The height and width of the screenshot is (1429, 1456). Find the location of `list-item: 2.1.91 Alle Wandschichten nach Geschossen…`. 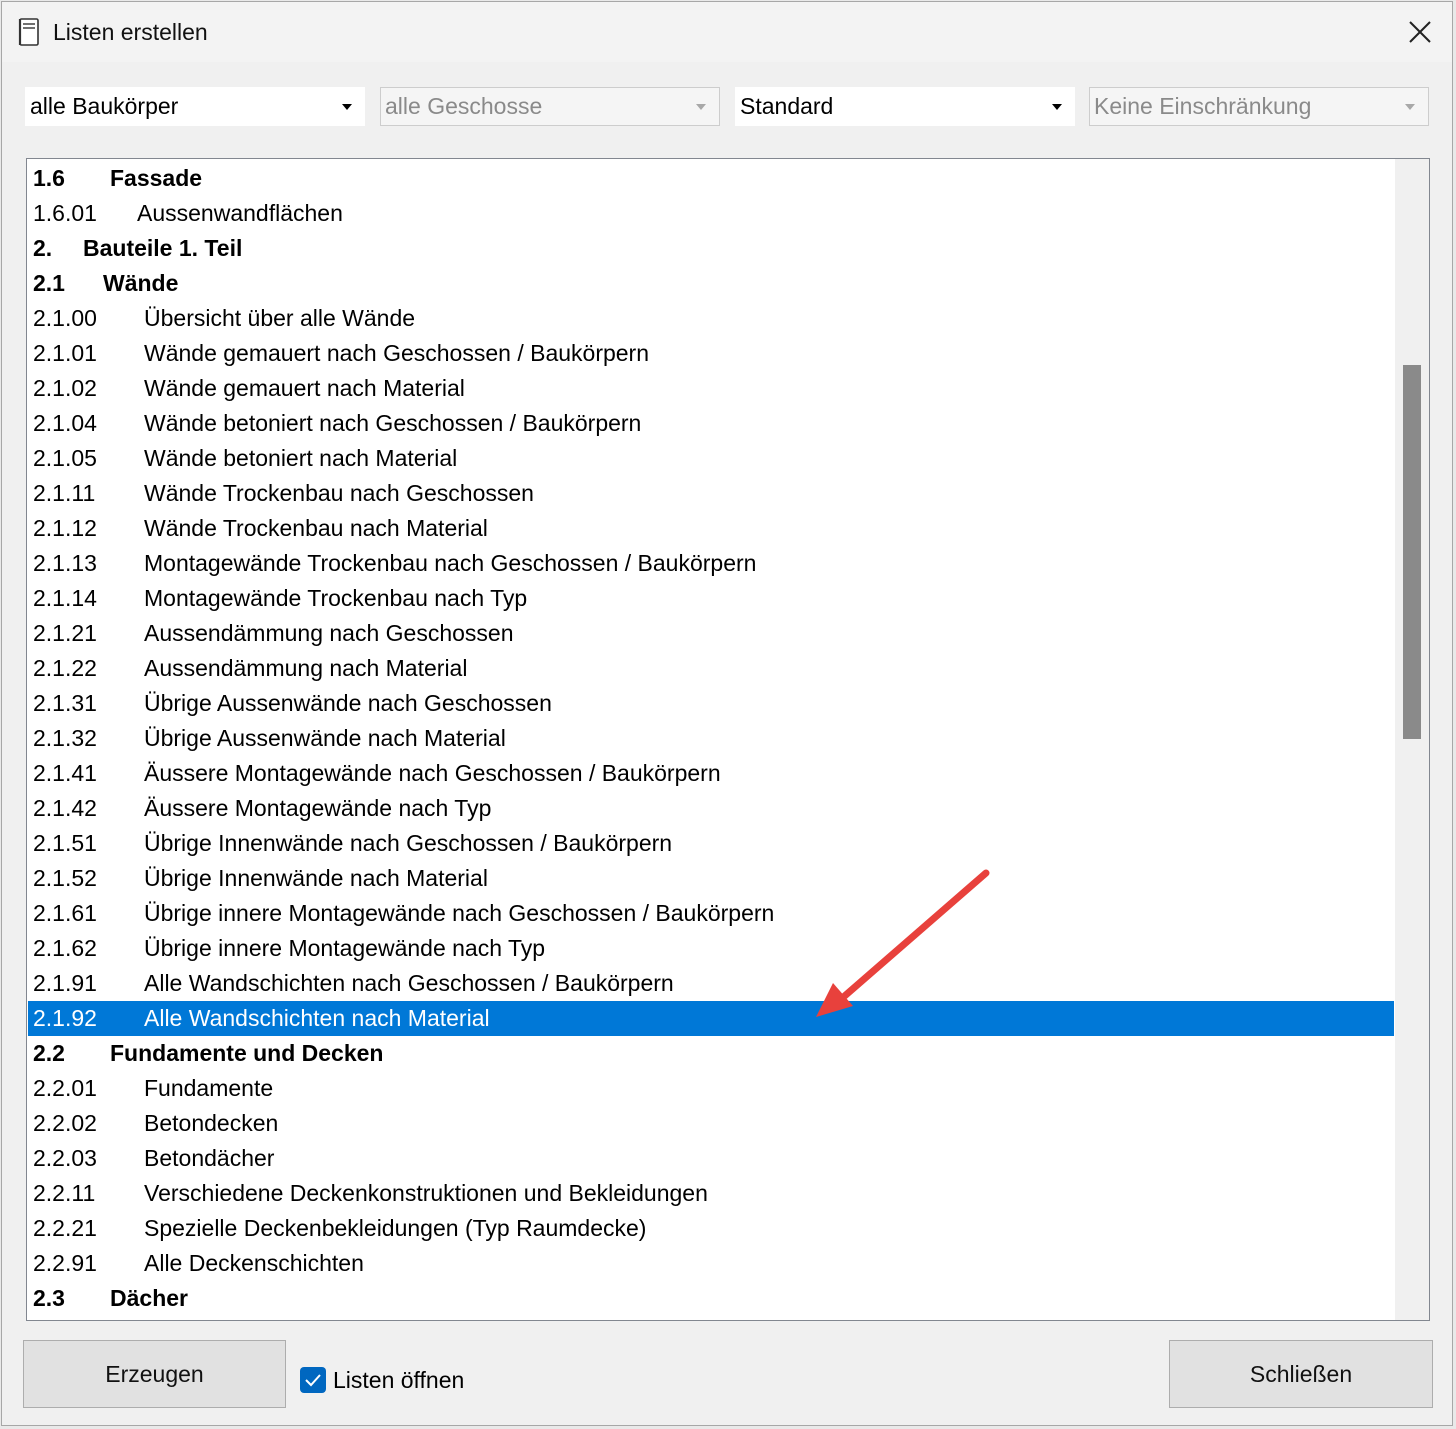

list-item: 2.1.91 Alle Wandschichten nach Geschossen… is located at coordinates (711, 983).